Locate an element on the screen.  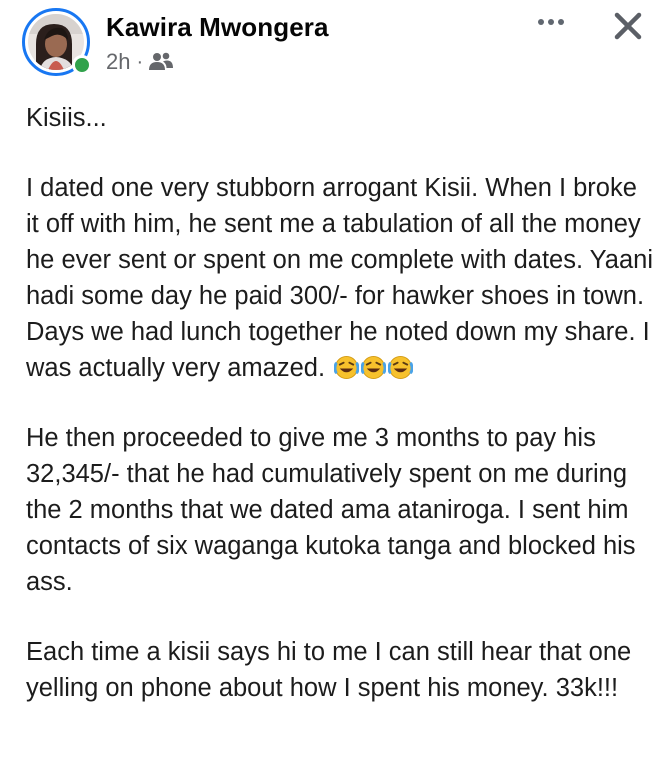
post-time: 2h is located at coordinates (118, 62).